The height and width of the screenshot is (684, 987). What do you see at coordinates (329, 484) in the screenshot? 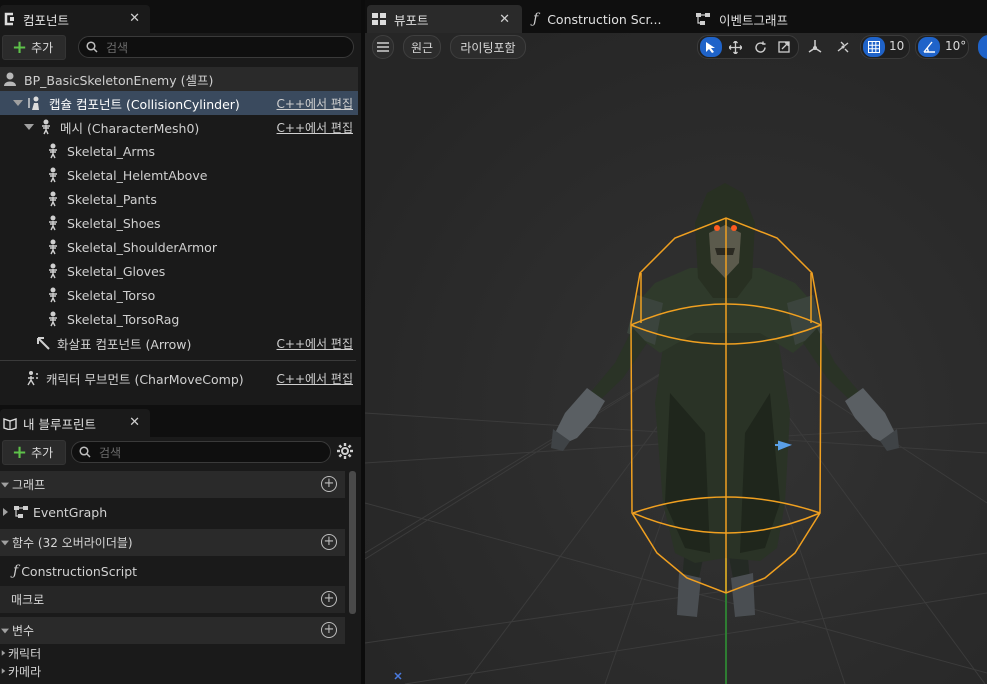
I see `add-graph-icon: +` at bounding box center [329, 484].